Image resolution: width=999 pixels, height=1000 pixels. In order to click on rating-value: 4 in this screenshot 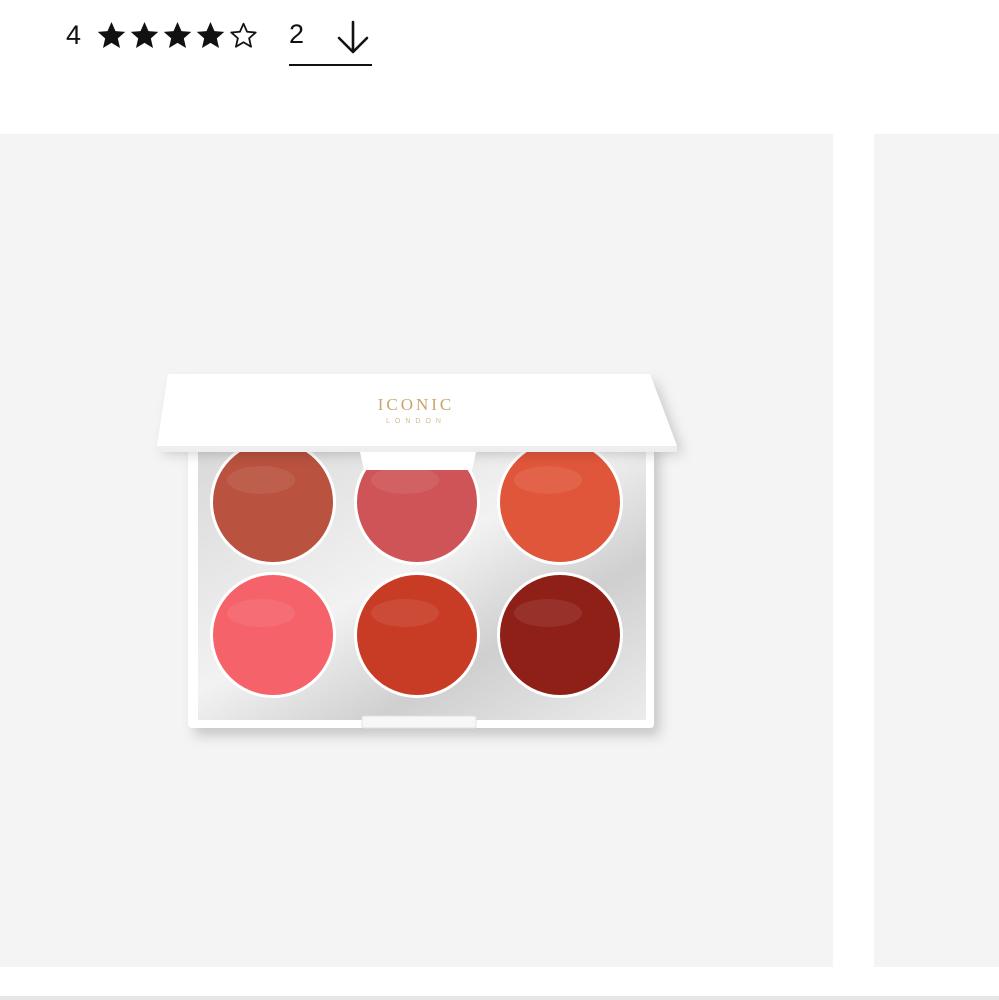, I will do `click(74, 35)`.